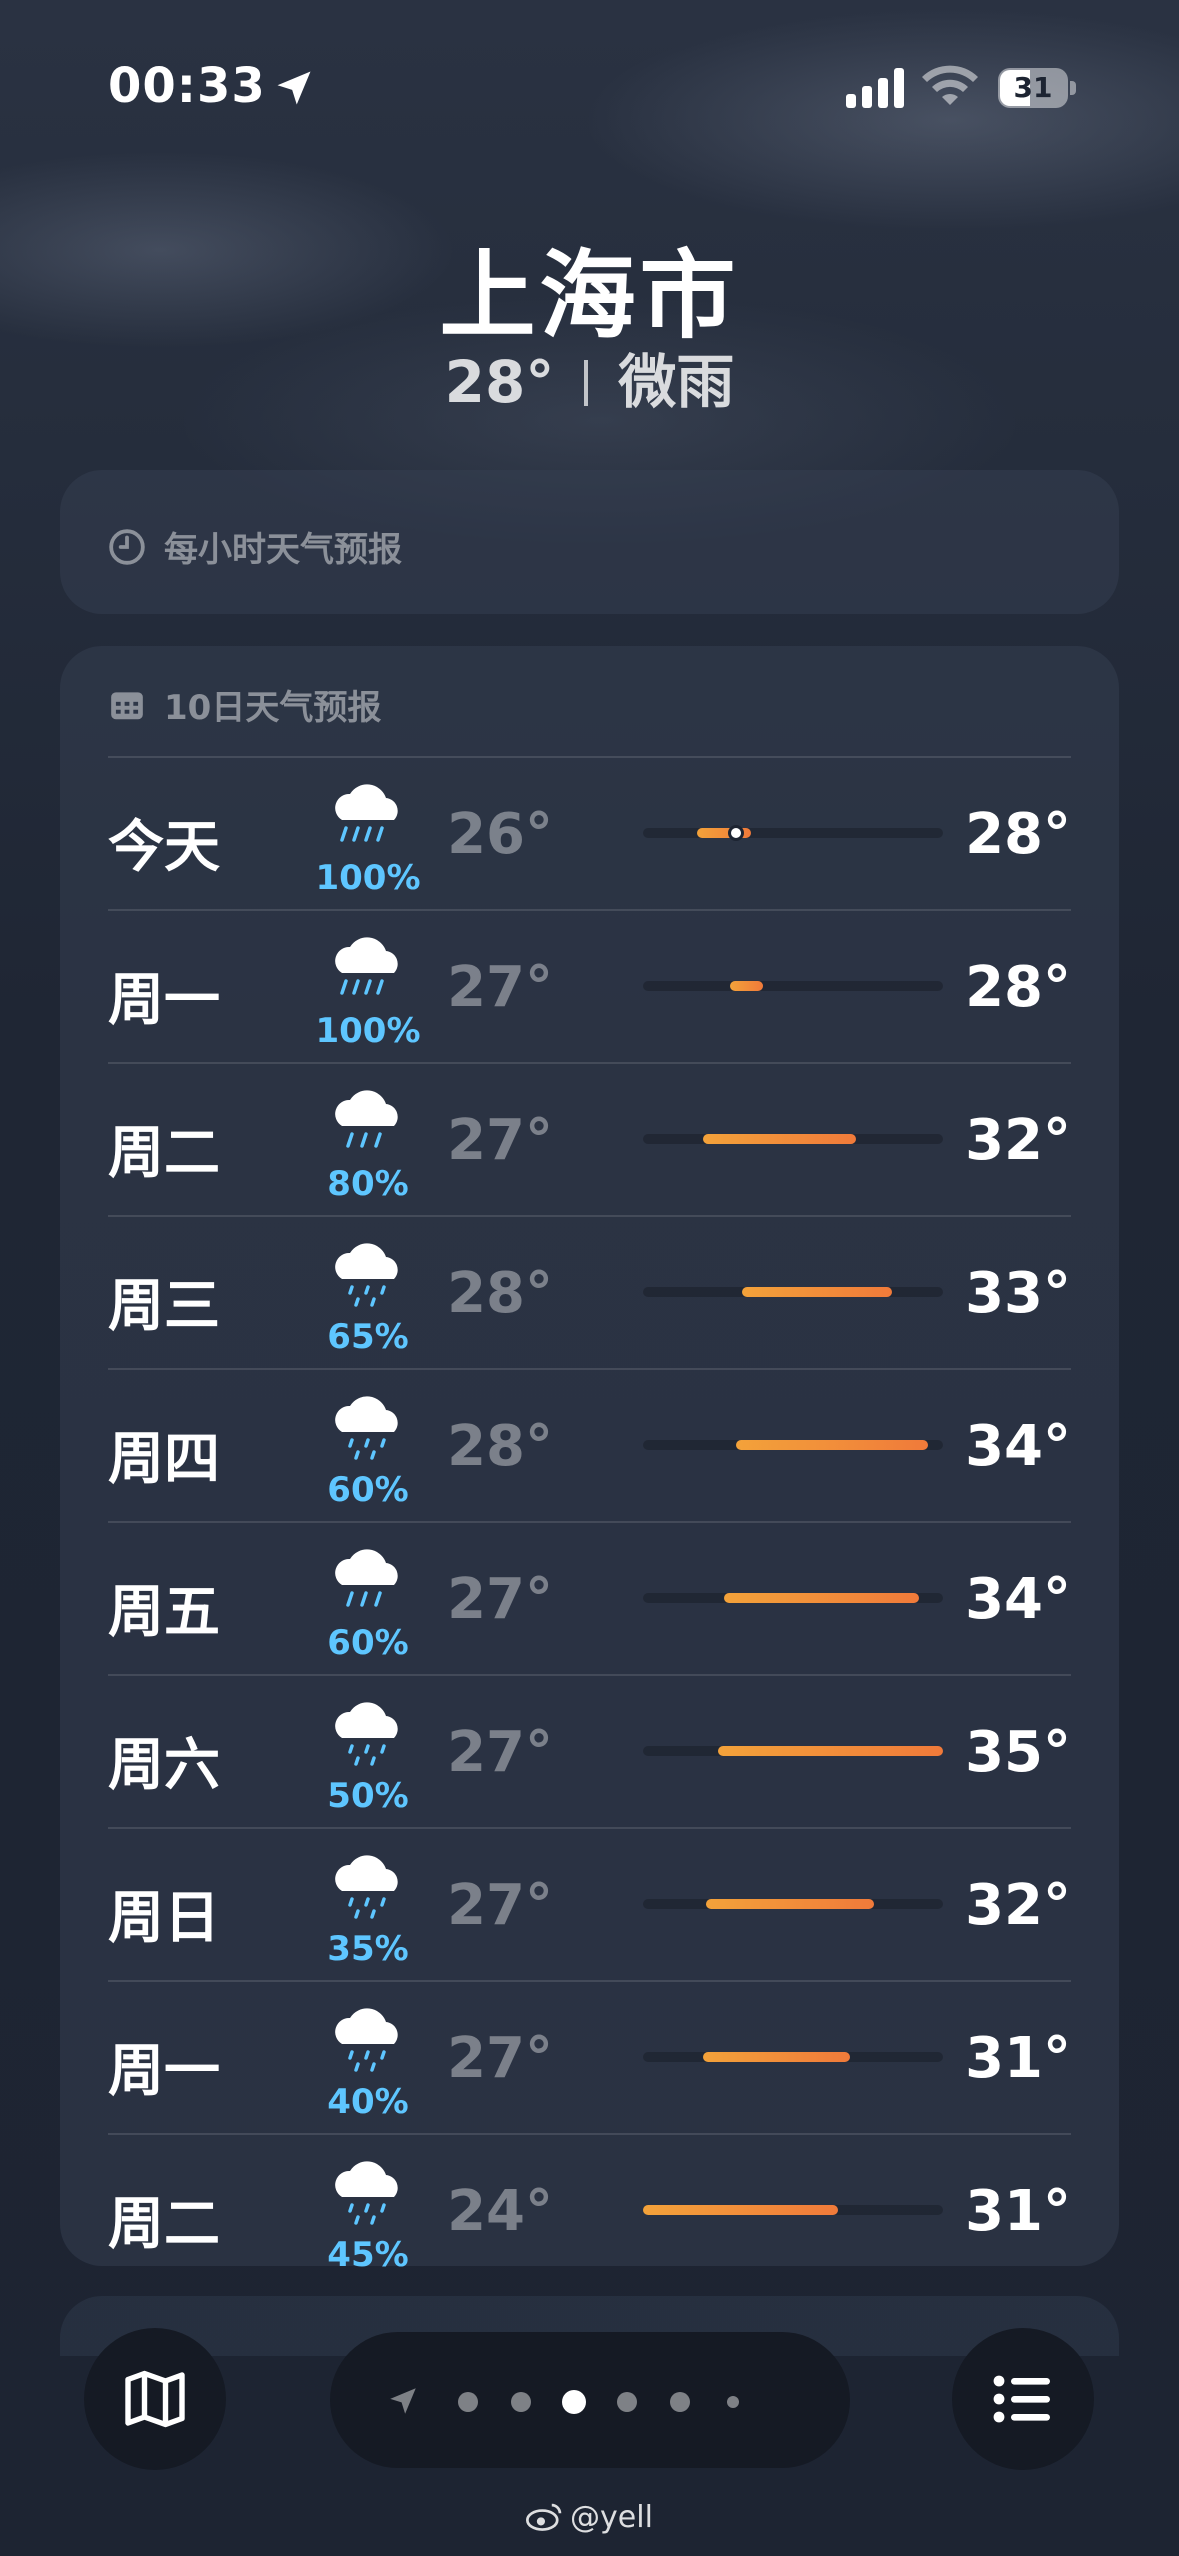  I want to click on page-indicator, so click(590, 2400).